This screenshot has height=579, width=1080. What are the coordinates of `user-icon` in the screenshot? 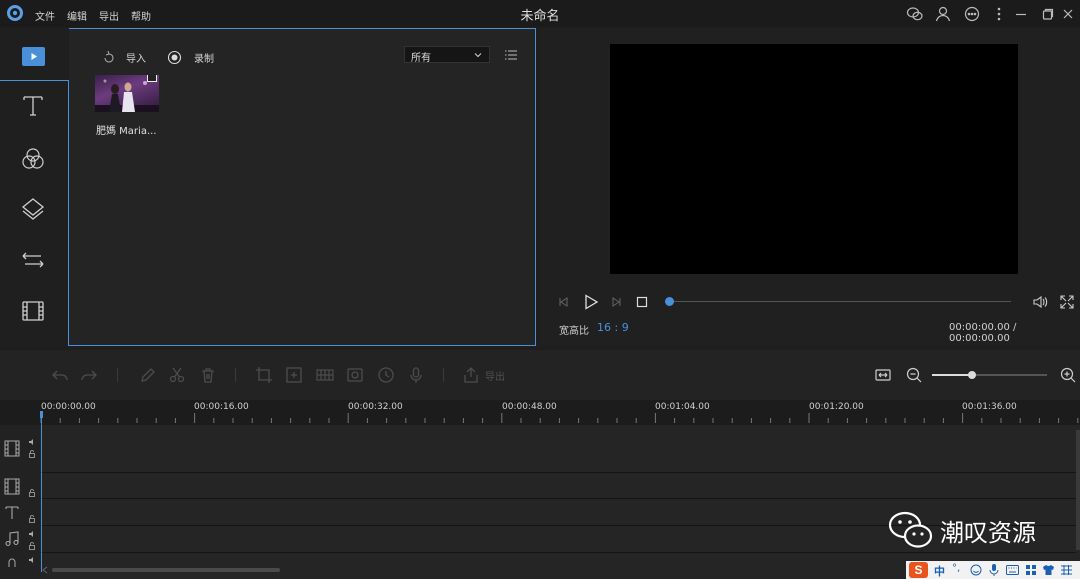 It's located at (943, 14).